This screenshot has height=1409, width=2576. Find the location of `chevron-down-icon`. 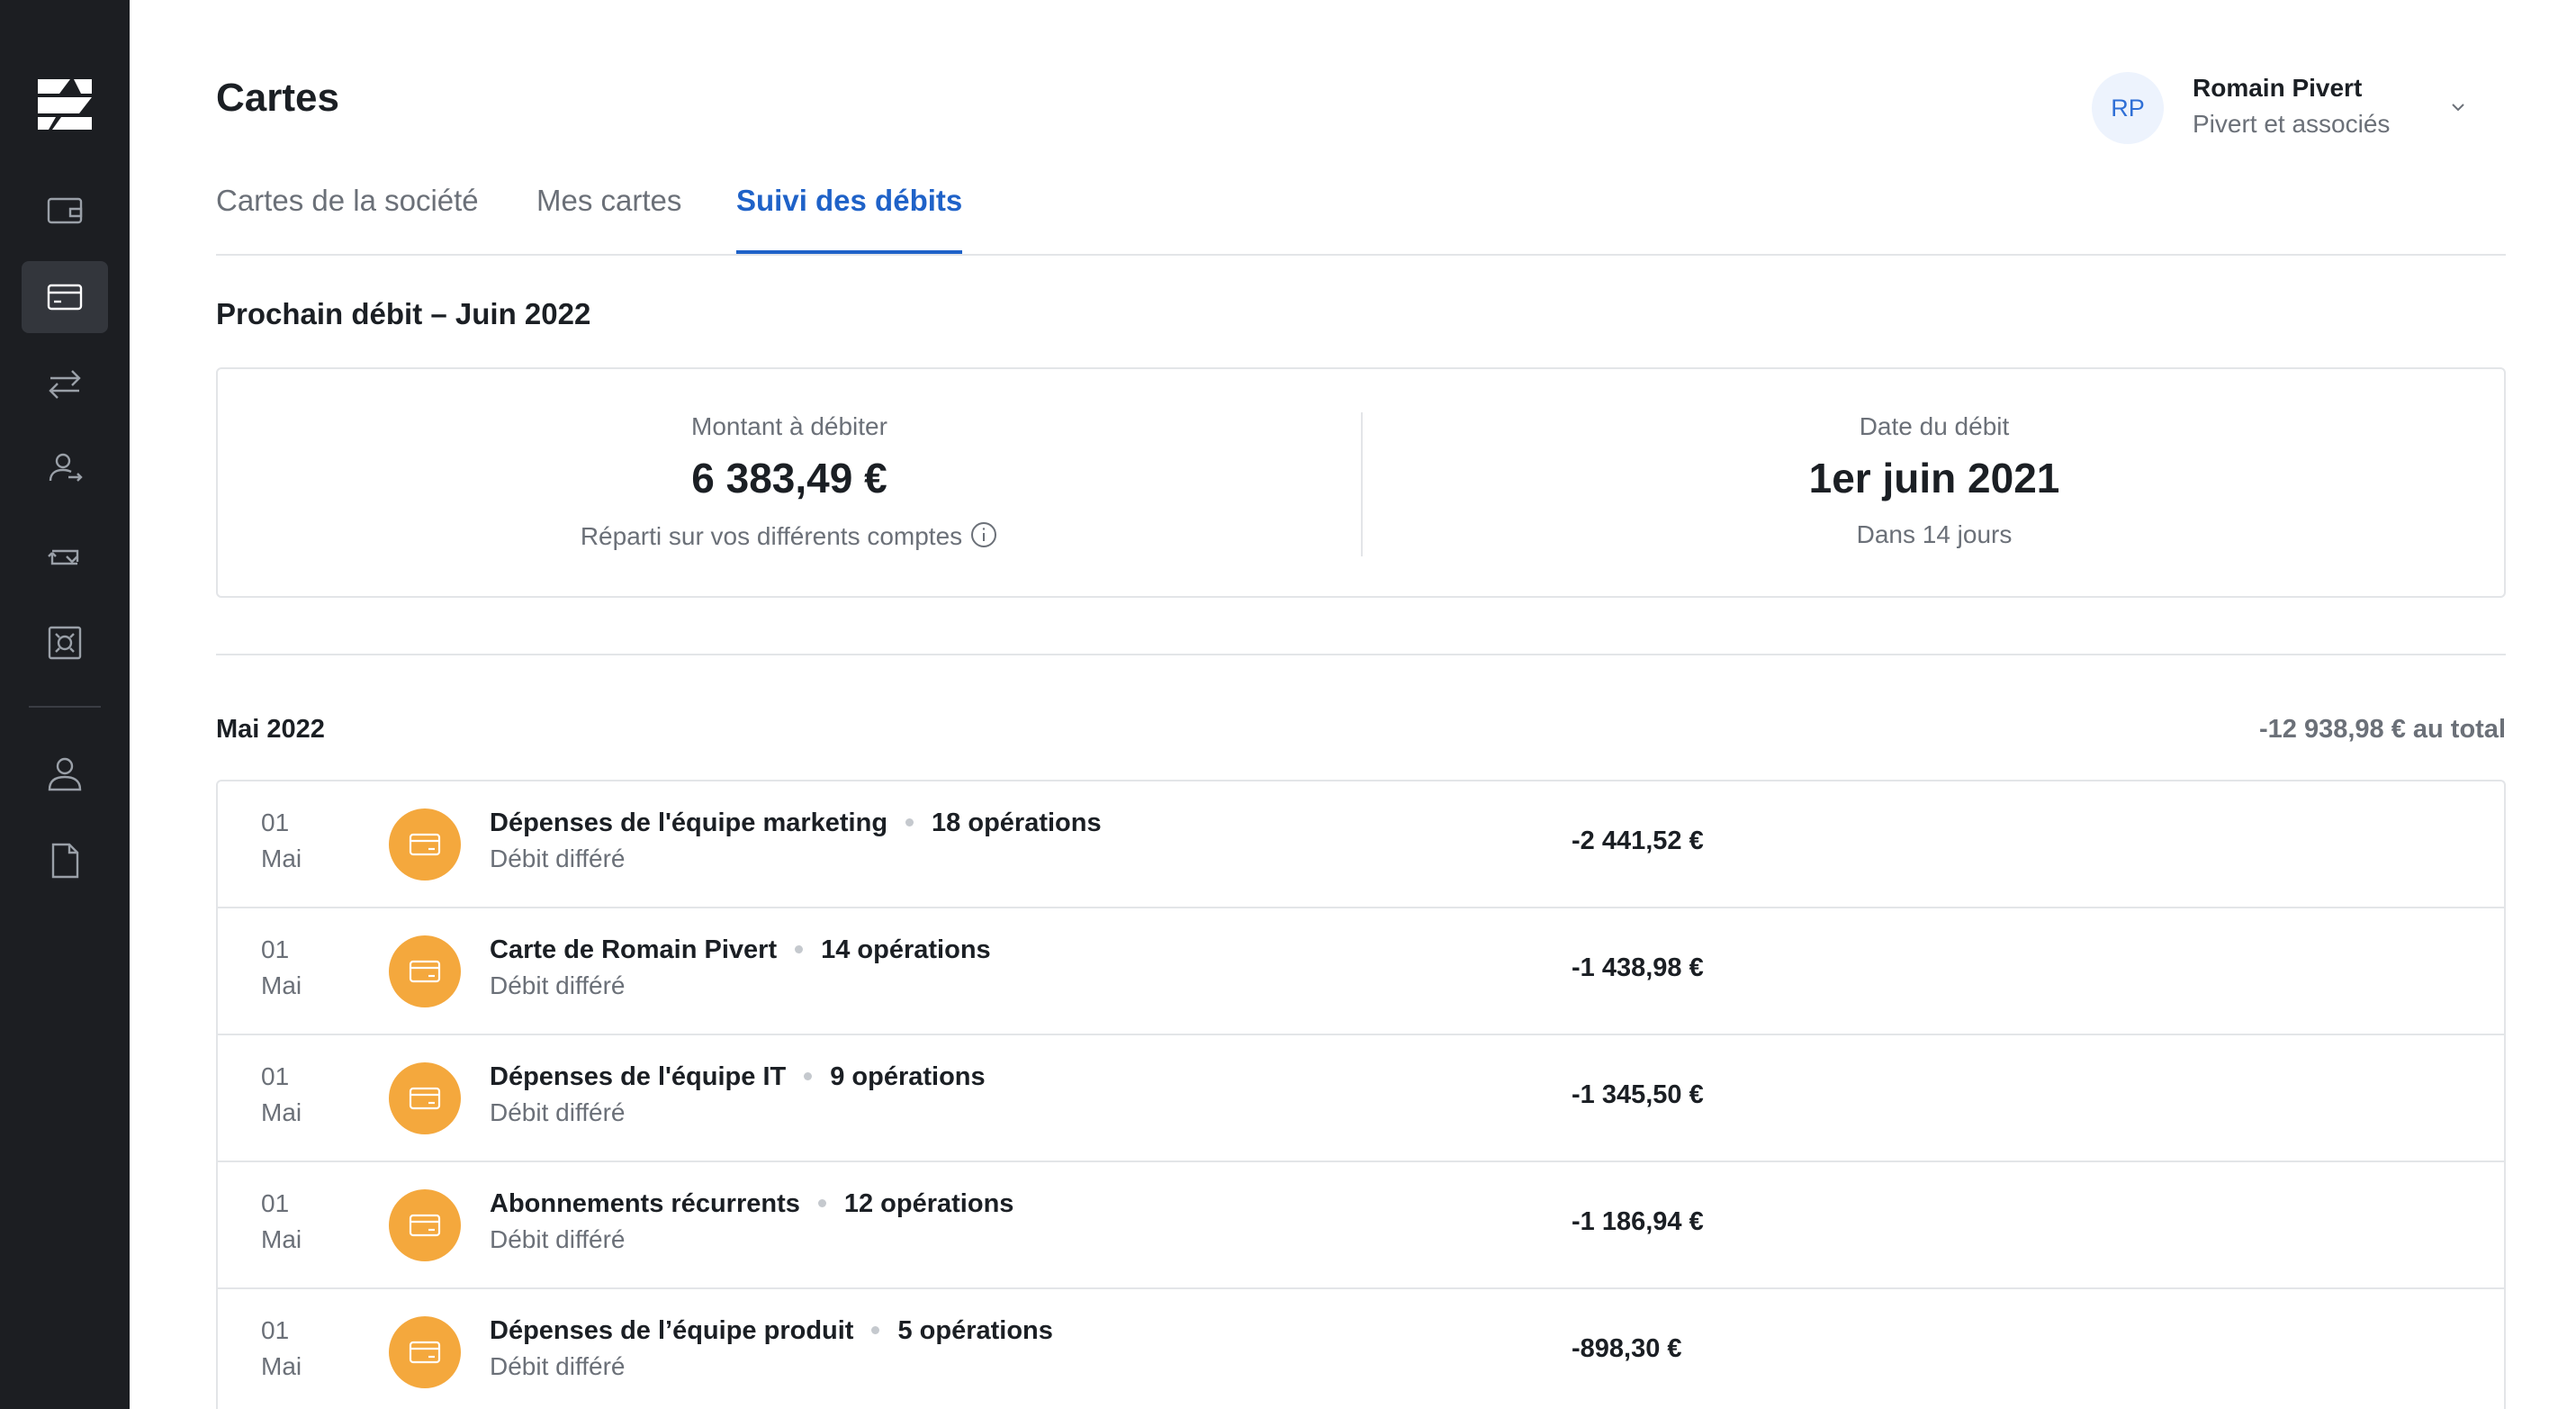

chevron-down-icon is located at coordinates (2458, 107).